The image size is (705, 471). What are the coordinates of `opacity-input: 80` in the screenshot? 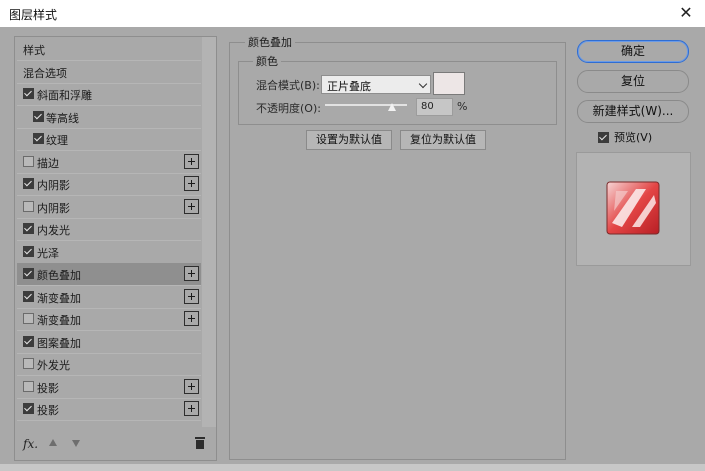 It's located at (434, 107).